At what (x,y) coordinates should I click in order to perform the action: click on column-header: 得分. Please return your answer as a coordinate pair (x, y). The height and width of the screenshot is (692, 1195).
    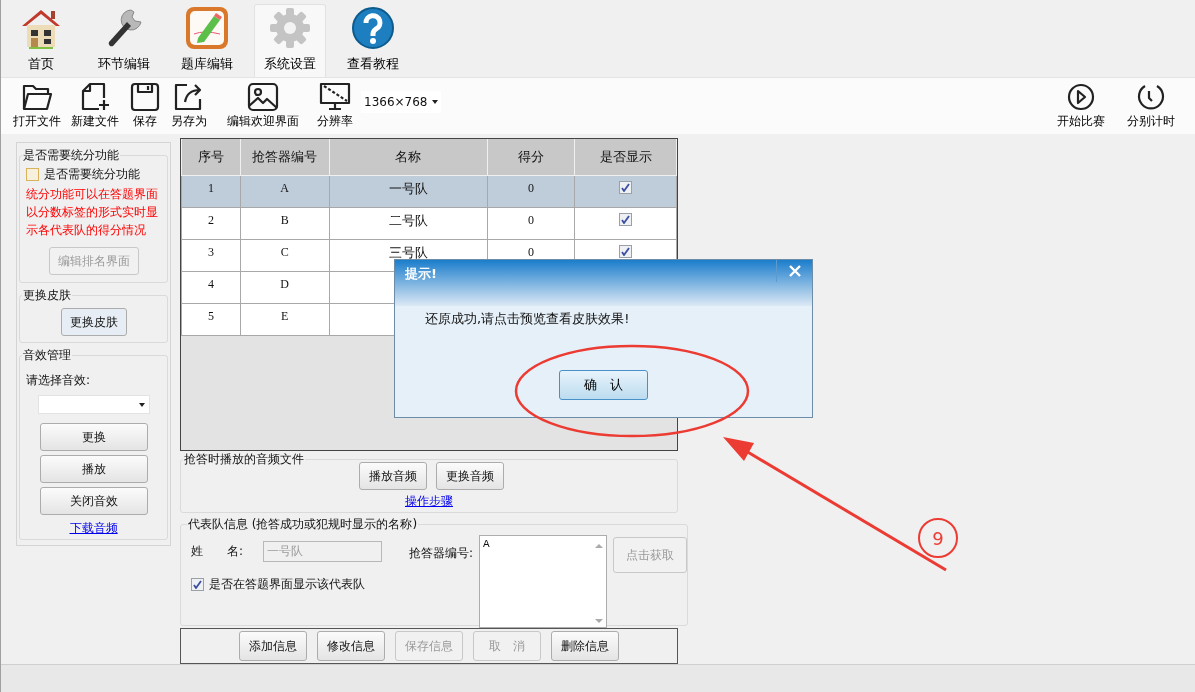
    Looking at the image, I should click on (531, 157).